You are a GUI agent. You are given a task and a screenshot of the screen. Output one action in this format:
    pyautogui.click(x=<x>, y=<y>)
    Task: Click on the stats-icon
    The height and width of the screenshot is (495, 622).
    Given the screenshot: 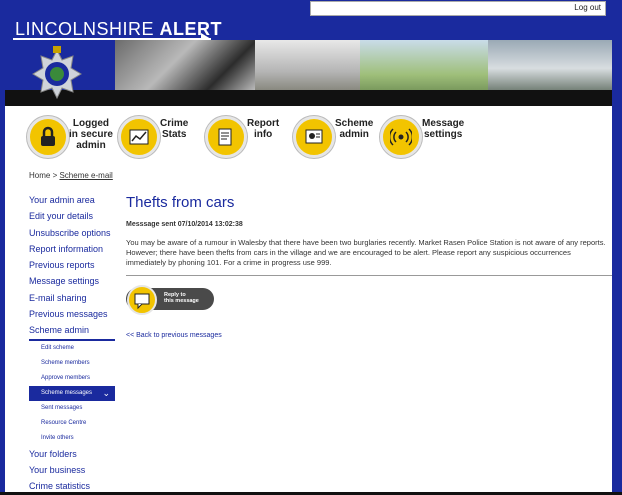 What is the action you would take?
    pyautogui.click(x=139, y=137)
    